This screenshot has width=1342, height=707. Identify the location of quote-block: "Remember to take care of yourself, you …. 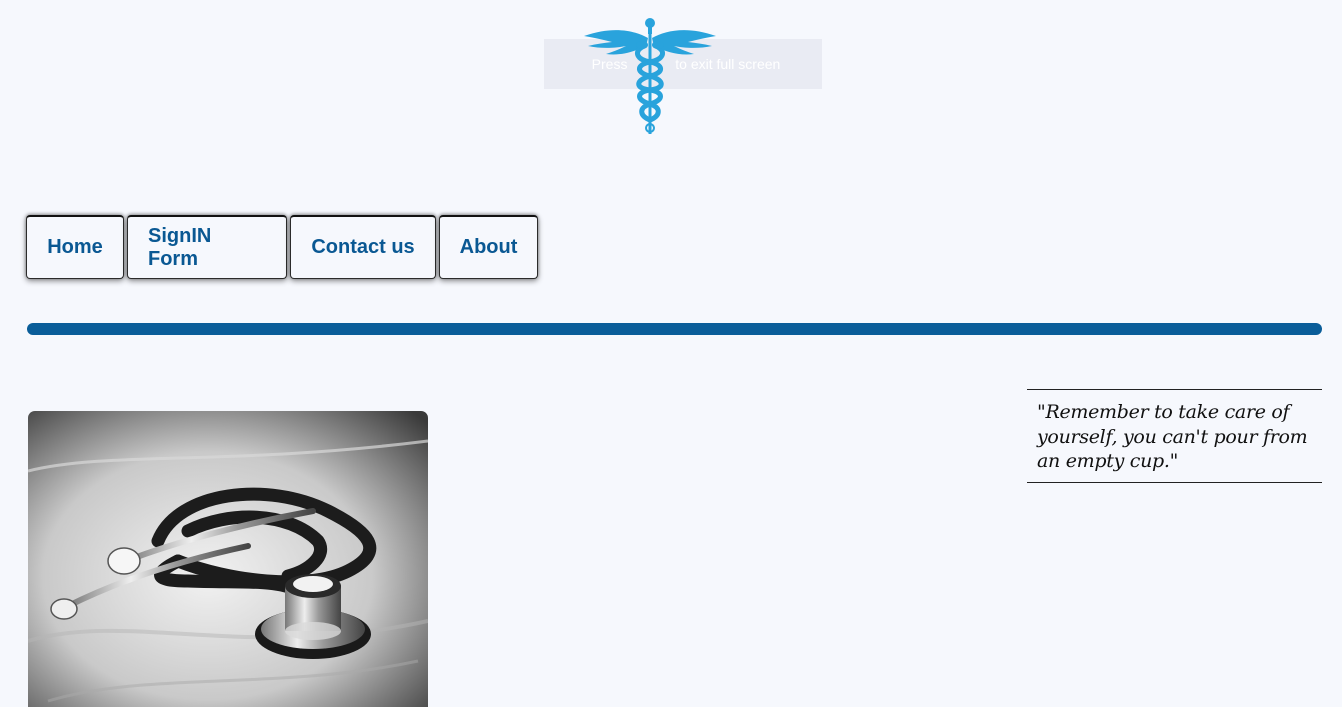
(1174, 436).